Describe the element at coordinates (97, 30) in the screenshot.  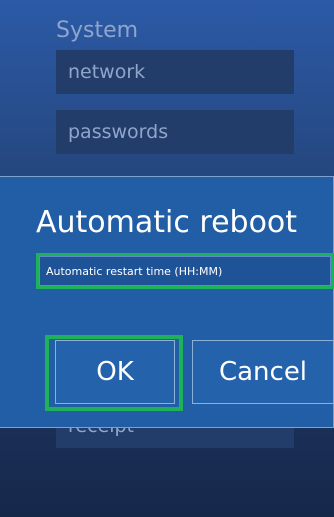
I see `section-title: System` at that location.